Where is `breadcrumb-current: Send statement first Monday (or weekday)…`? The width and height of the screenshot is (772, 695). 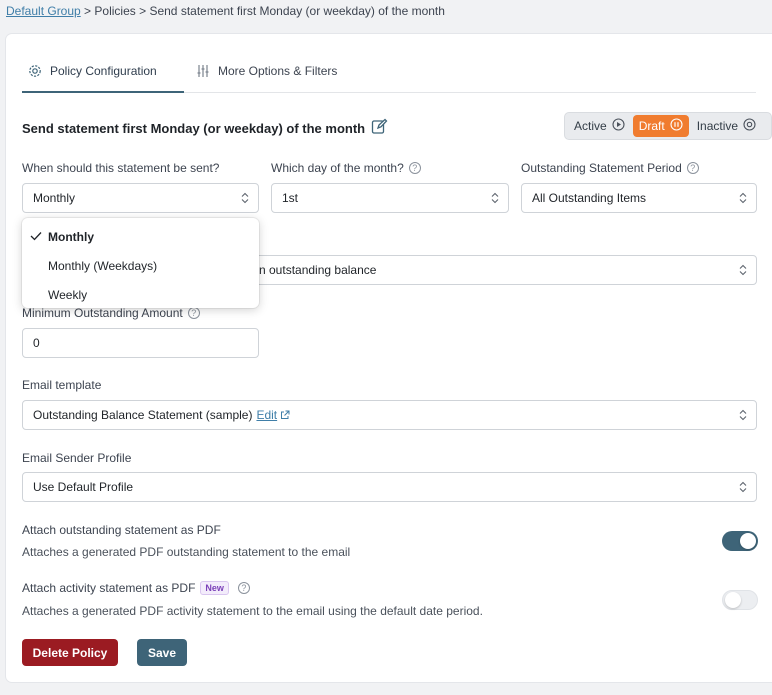 breadcrumb-current: Send statement first Monday (or weekday)… is located at coordinates (297, 11).